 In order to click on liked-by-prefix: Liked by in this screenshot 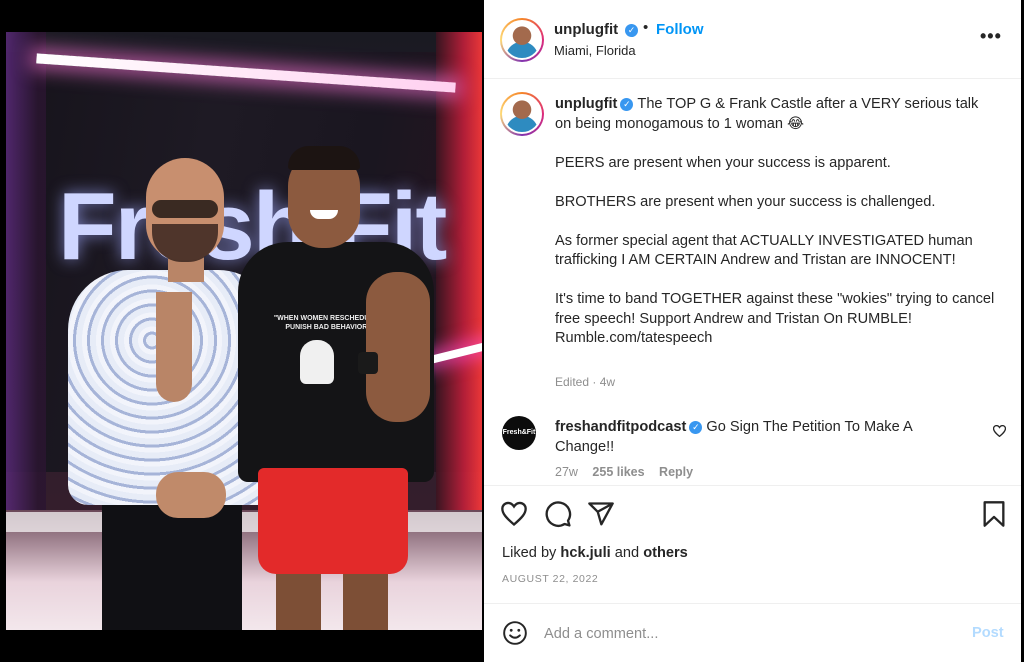, I will do `click(529, 553)`.